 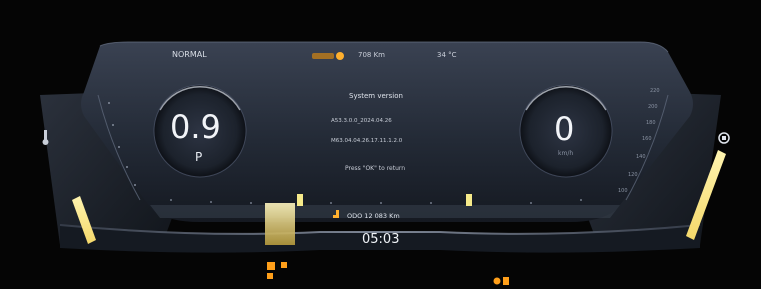 I want to click on center-glow-bar, so click(x=280, y=224).